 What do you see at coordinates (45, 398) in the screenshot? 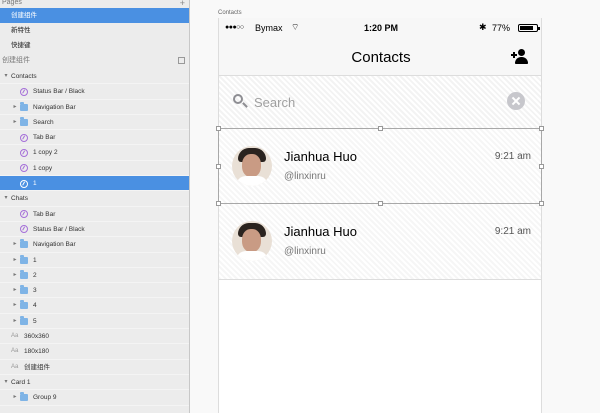
I see `layer-label: Group 9` at bounding box center [45, 398].